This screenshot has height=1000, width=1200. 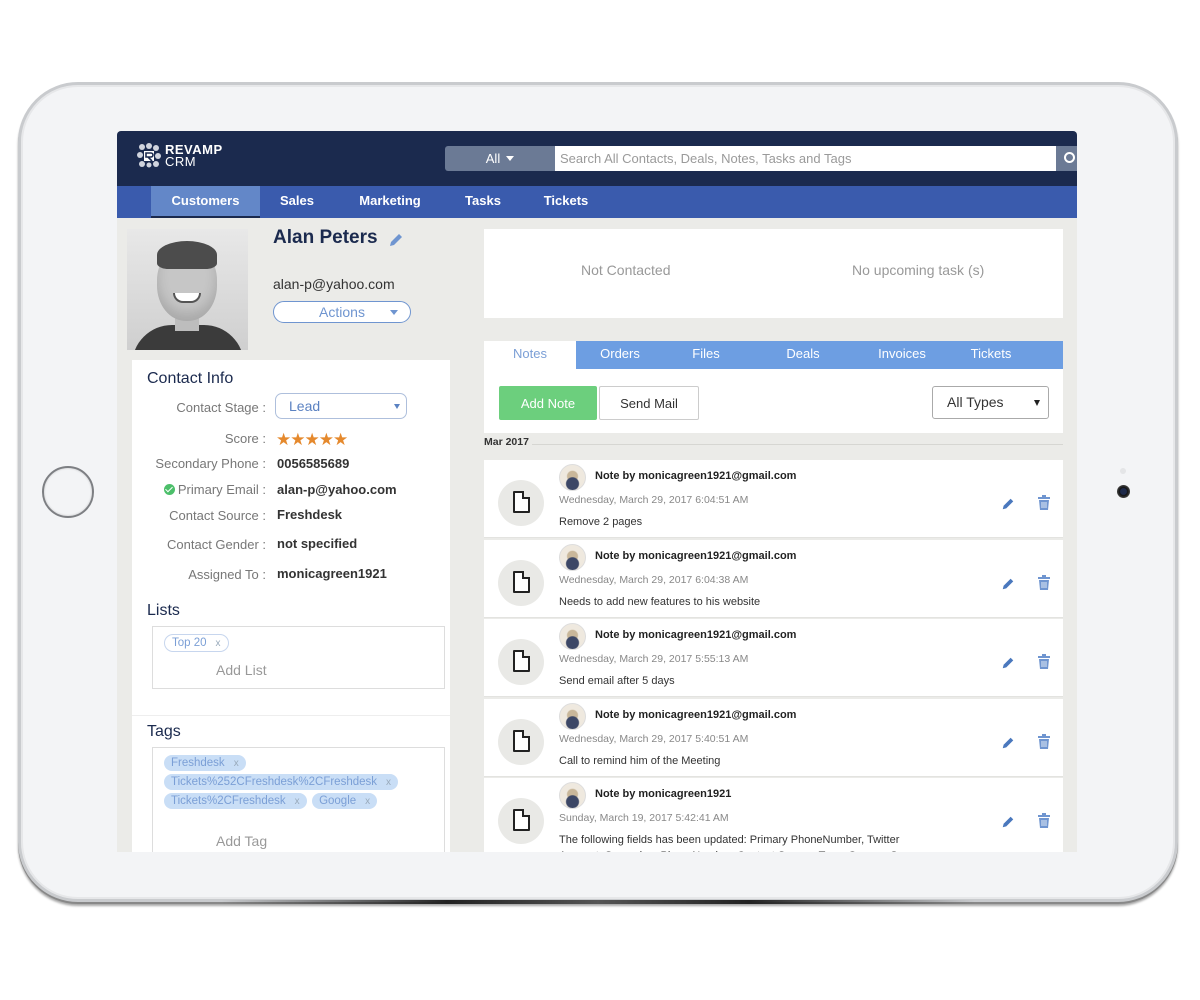 I want to click on home-button, so click(x=68, y=492).